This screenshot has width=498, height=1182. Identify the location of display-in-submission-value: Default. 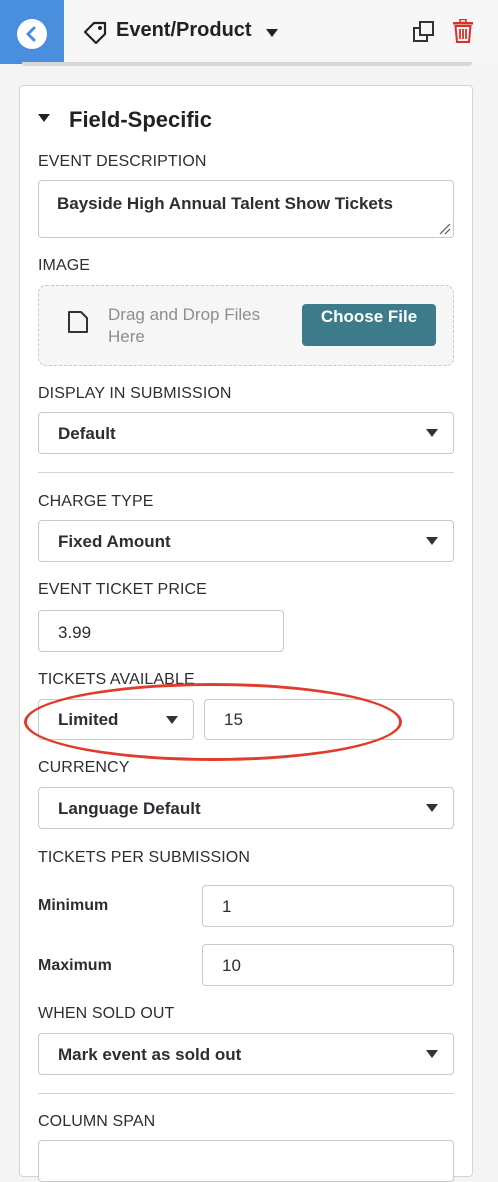
(87, 433).